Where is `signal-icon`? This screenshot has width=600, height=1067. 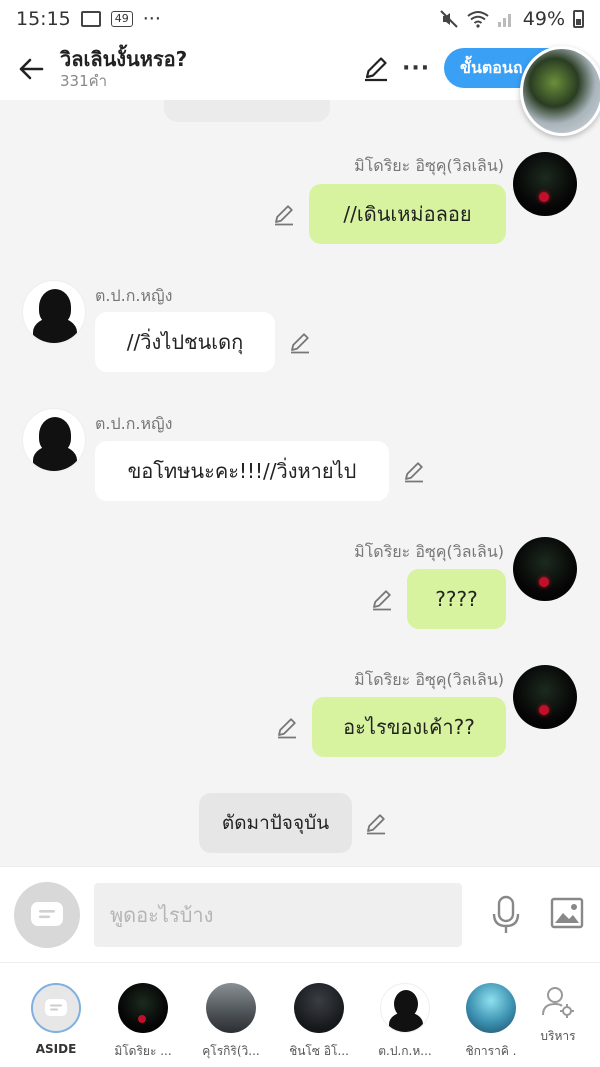
signal-icon is located at coordinates (504, 20).